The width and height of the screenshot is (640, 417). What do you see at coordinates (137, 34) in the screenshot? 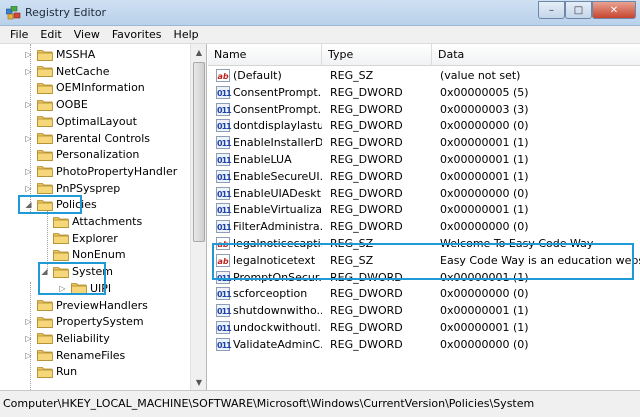
I see `menu-favorites: Favorites` at bounding box center [137, 34].